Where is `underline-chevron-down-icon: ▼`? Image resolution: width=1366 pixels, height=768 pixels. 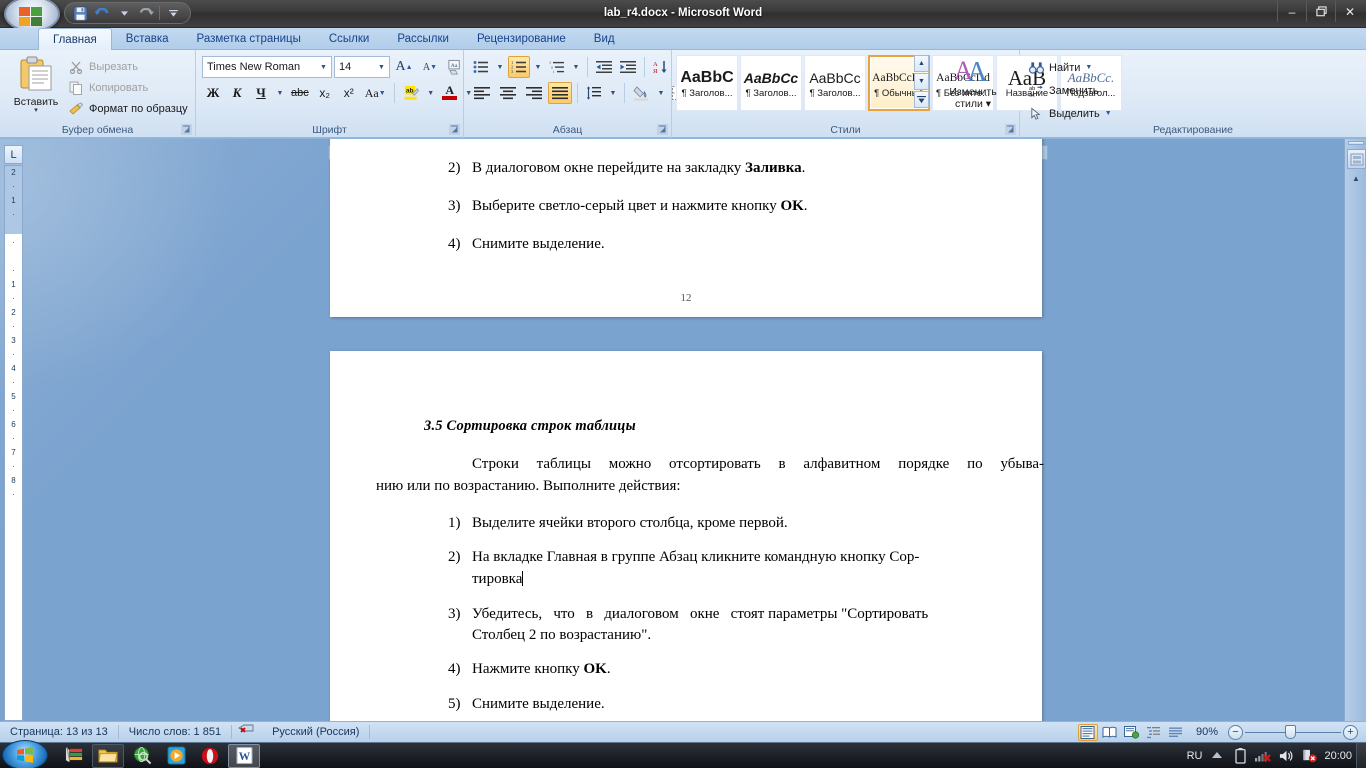
underline-chevron-down-icon: ▼ is located at coordinates (280, 93).